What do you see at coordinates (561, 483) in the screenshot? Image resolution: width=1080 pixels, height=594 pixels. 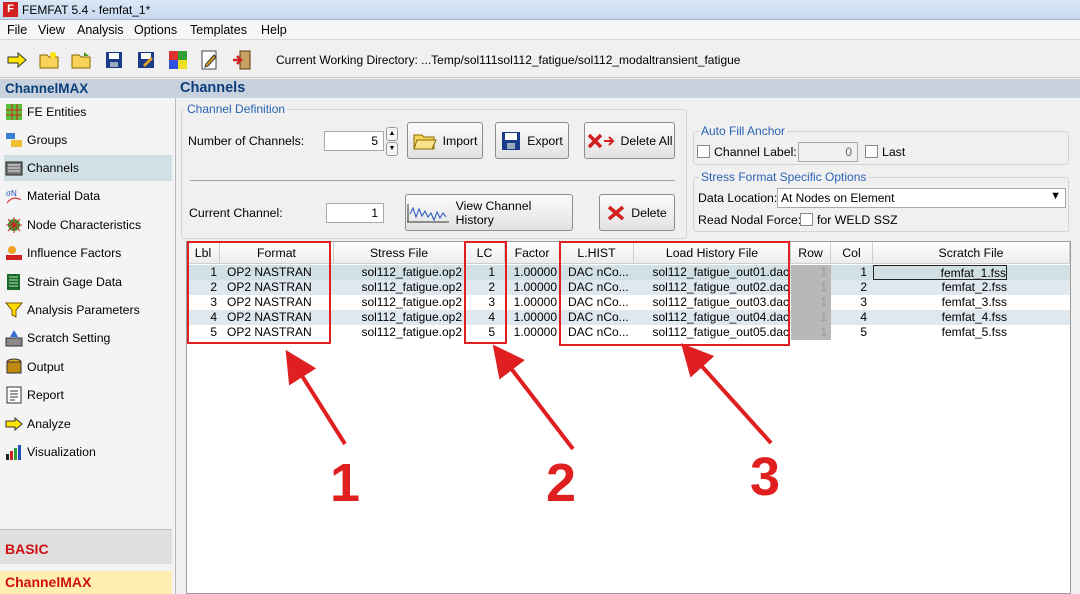 I see `annotation-number-2: 2` at bounding box center [561, 483].